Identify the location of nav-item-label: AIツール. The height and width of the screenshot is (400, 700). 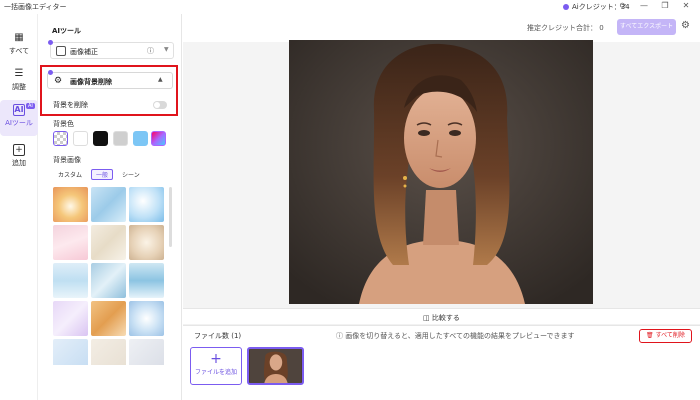
(19, 123).